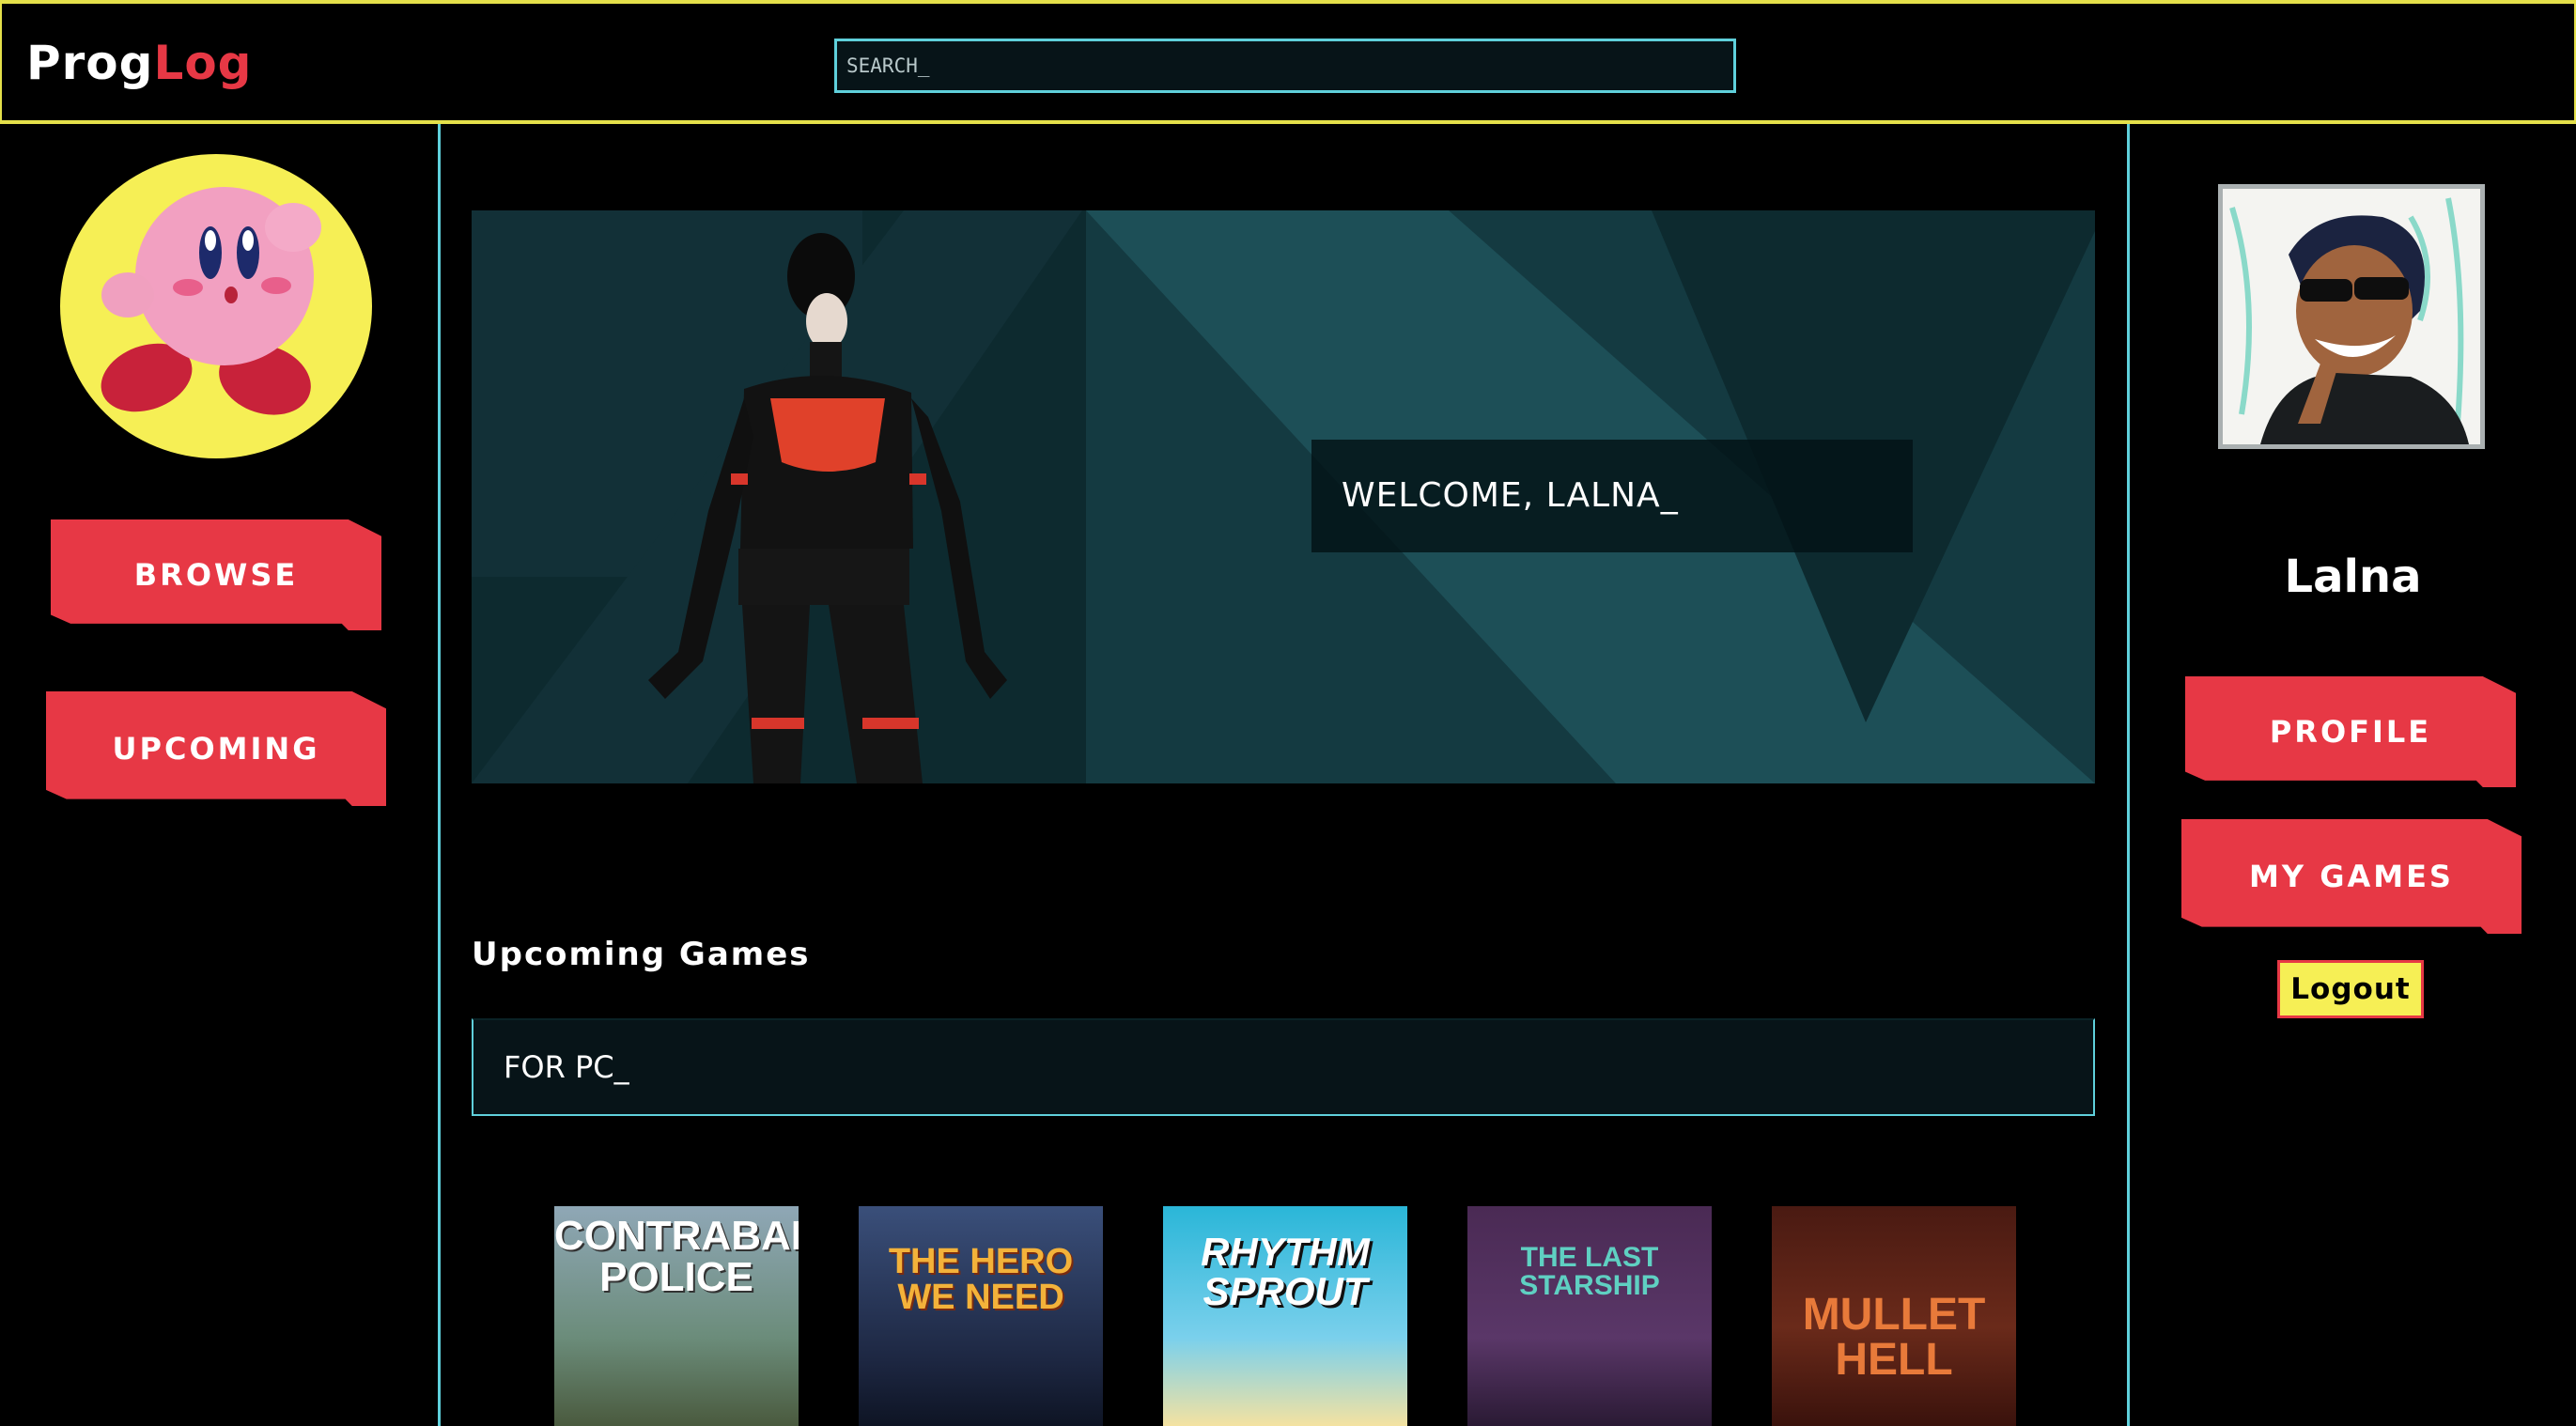 This screenshot has height=1426, width=2576. Describe the element at coordinates (203, 63) in the screenshot. I see `logo-log: Log` at that location.